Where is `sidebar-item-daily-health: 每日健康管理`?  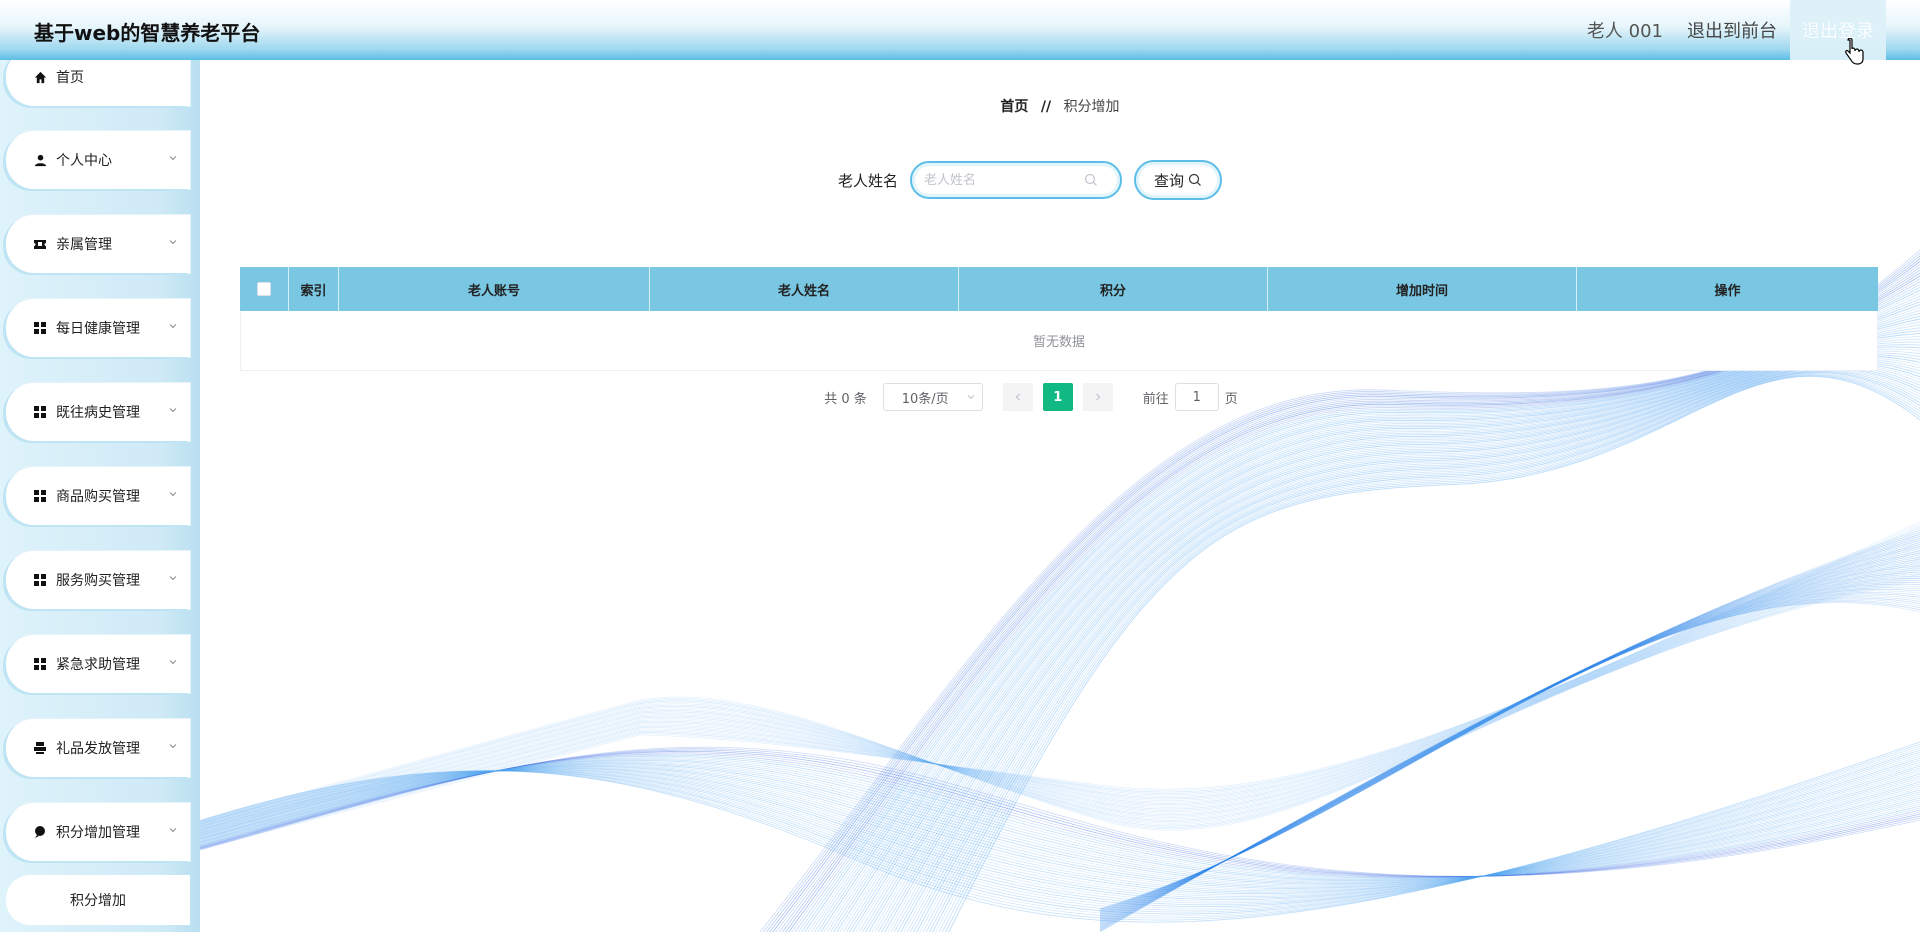
sidebar-item-daily-health: 每日健康管理 is located at coordinates (98, 328).